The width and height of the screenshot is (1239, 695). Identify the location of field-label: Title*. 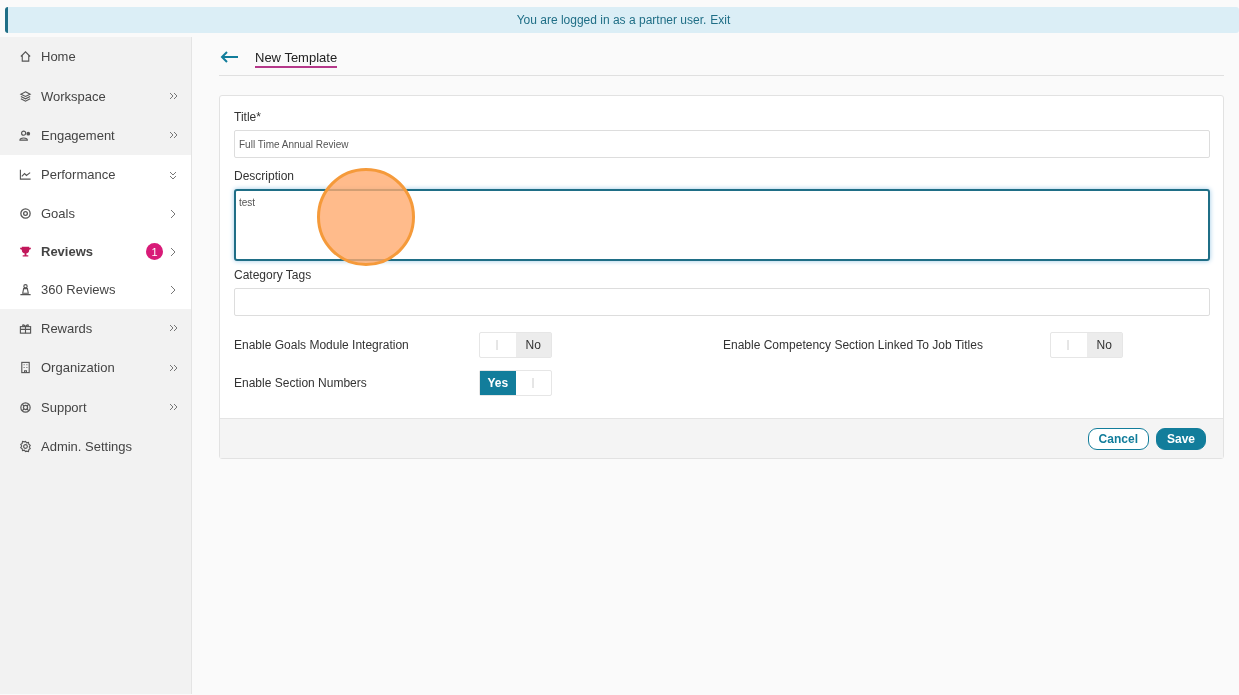
(248, 117).